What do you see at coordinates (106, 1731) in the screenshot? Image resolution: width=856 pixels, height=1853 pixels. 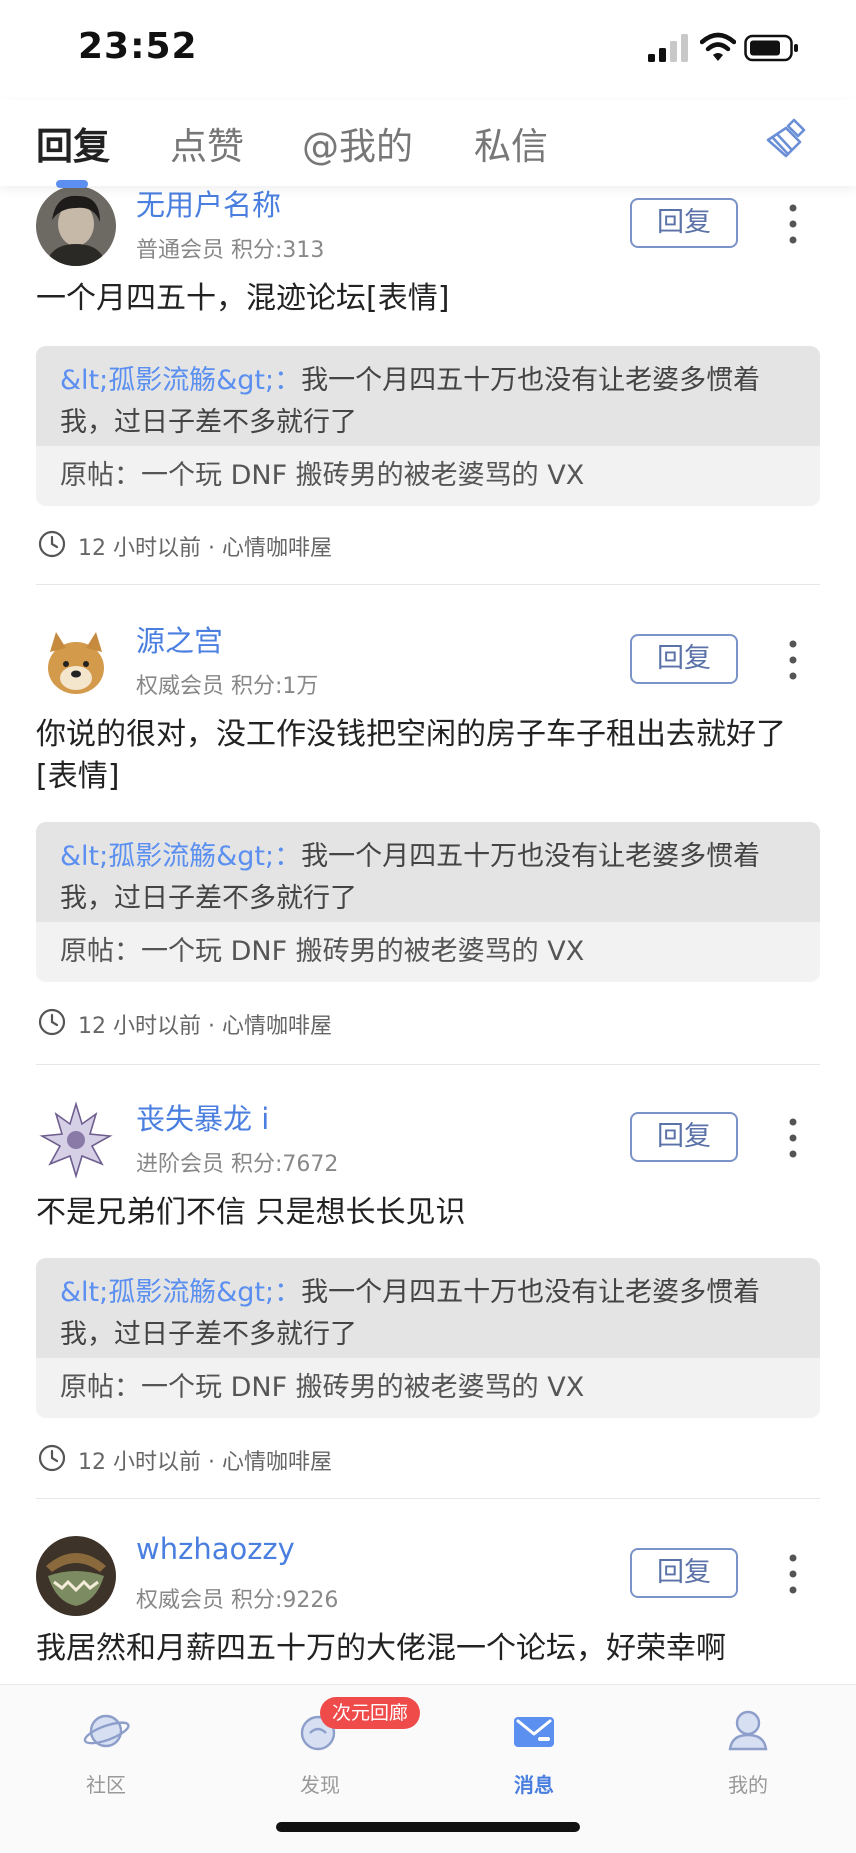 I see `planet-icon` at bounding box center [106, 1731].